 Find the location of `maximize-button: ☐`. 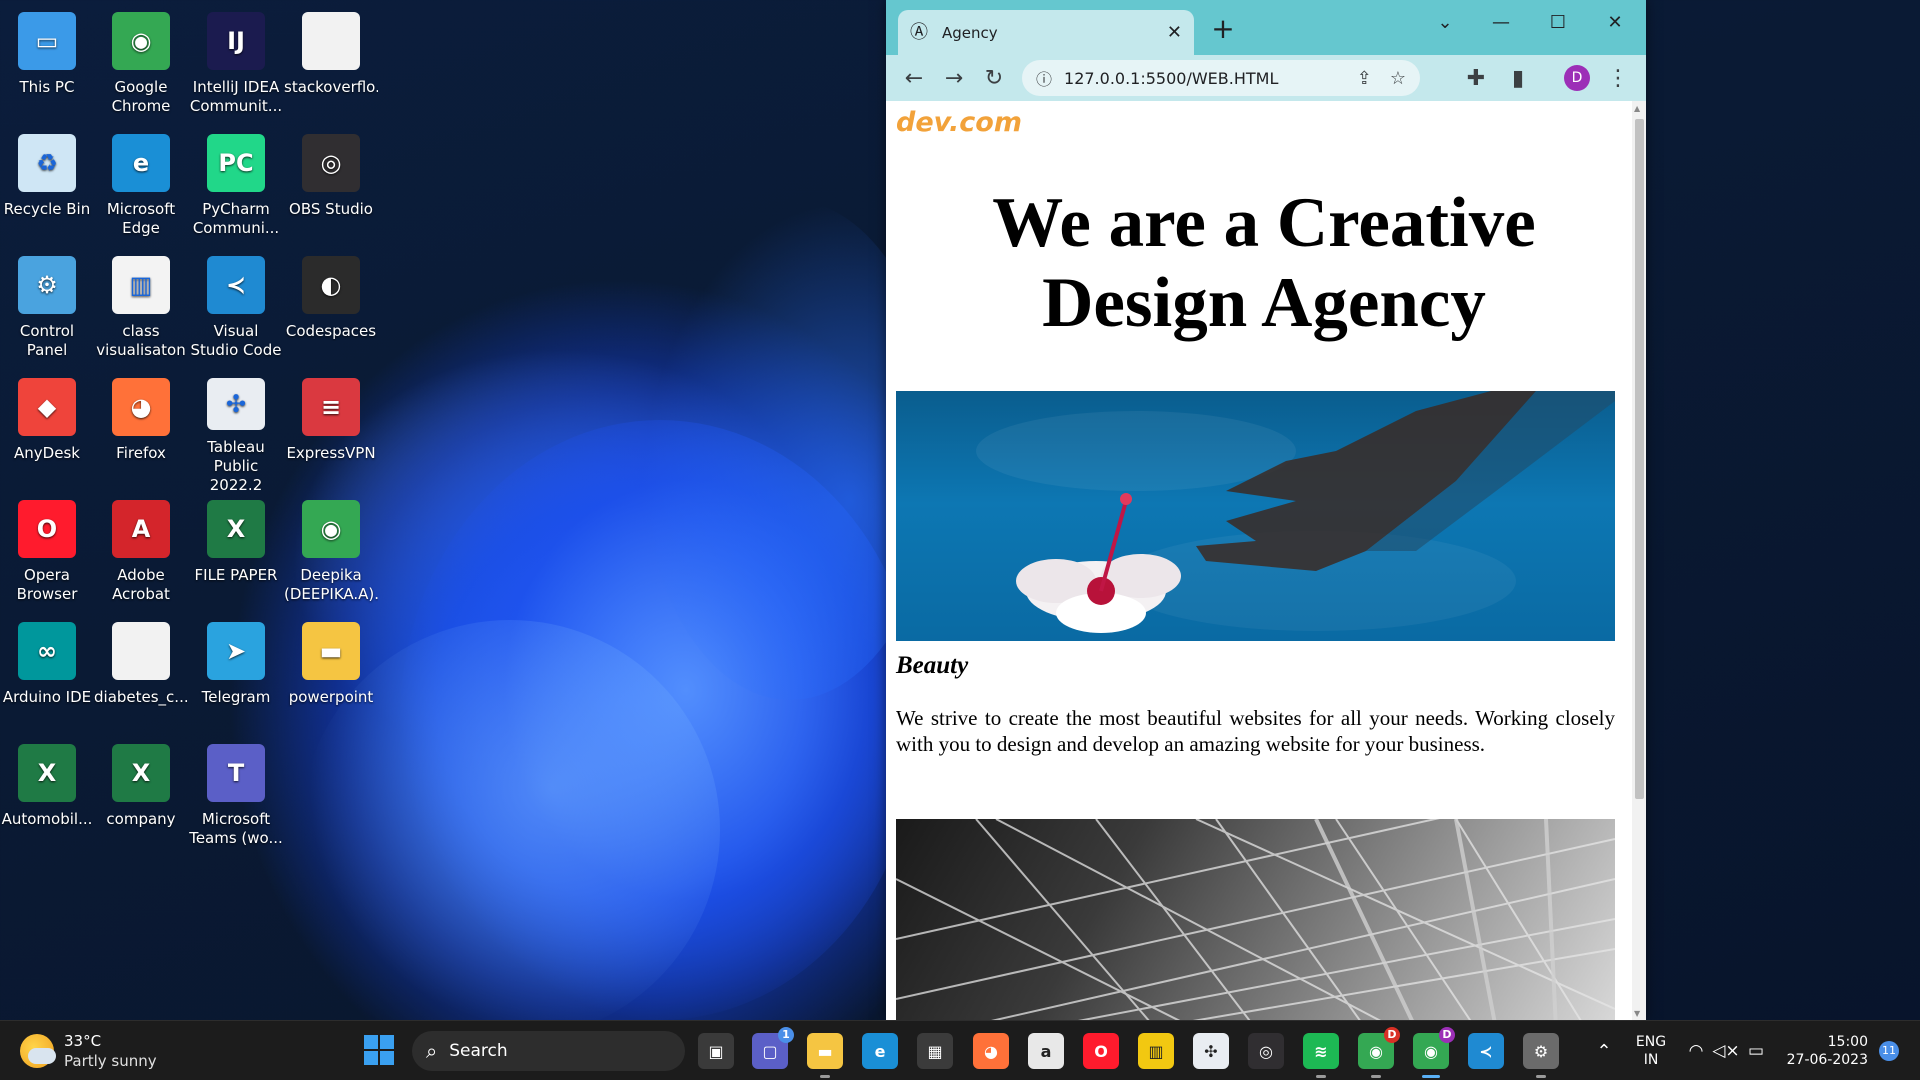

maximize-button: ☐ is located at coordinates (1558, 23).